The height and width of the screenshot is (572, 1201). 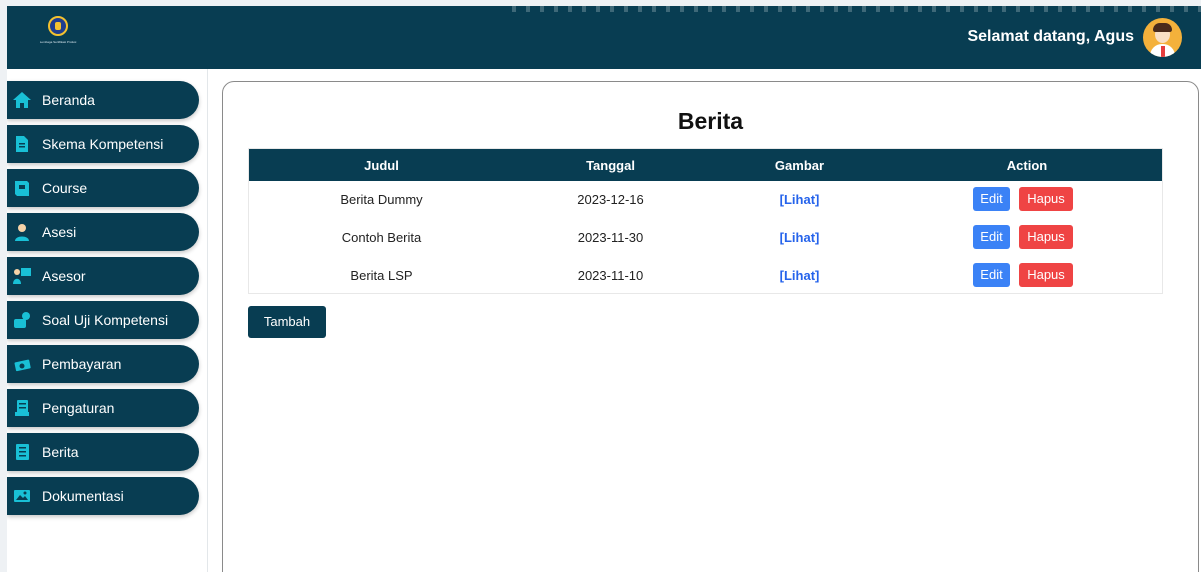 I want to click on book-icon, so click(x=22, y=188).